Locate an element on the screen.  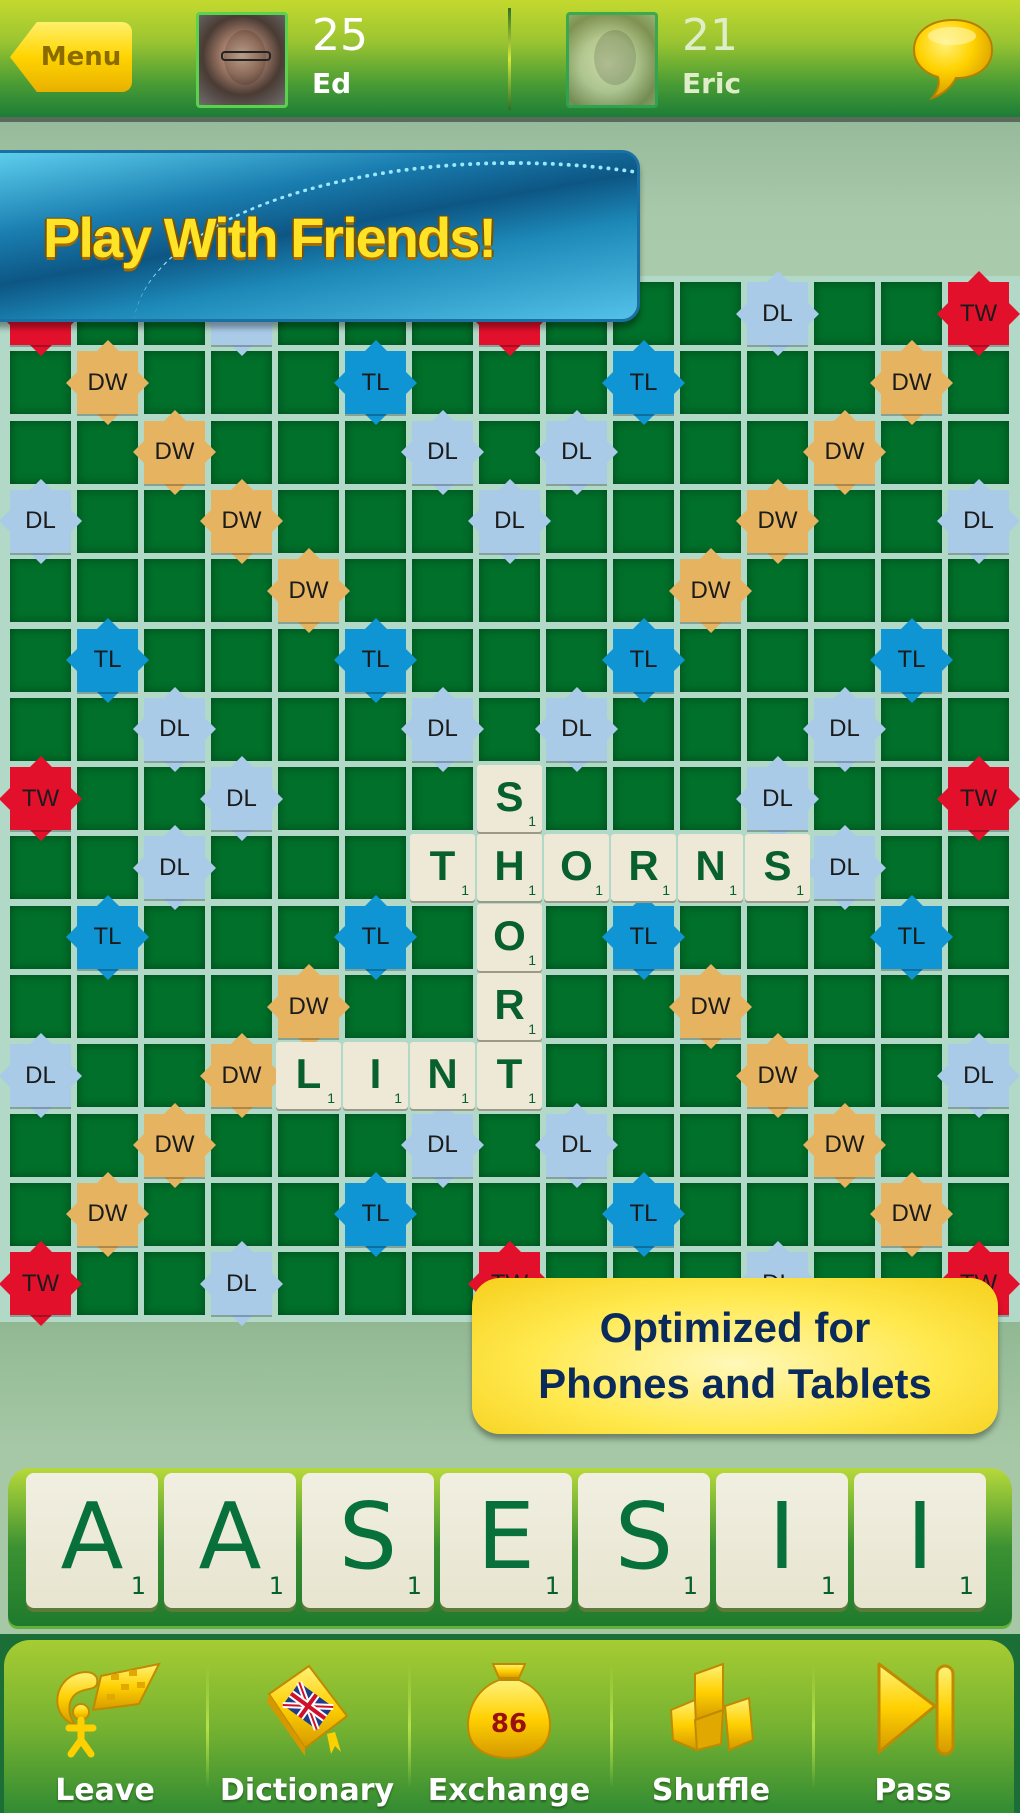
rack-tile: I1 is located at coordinates (782, 1540).